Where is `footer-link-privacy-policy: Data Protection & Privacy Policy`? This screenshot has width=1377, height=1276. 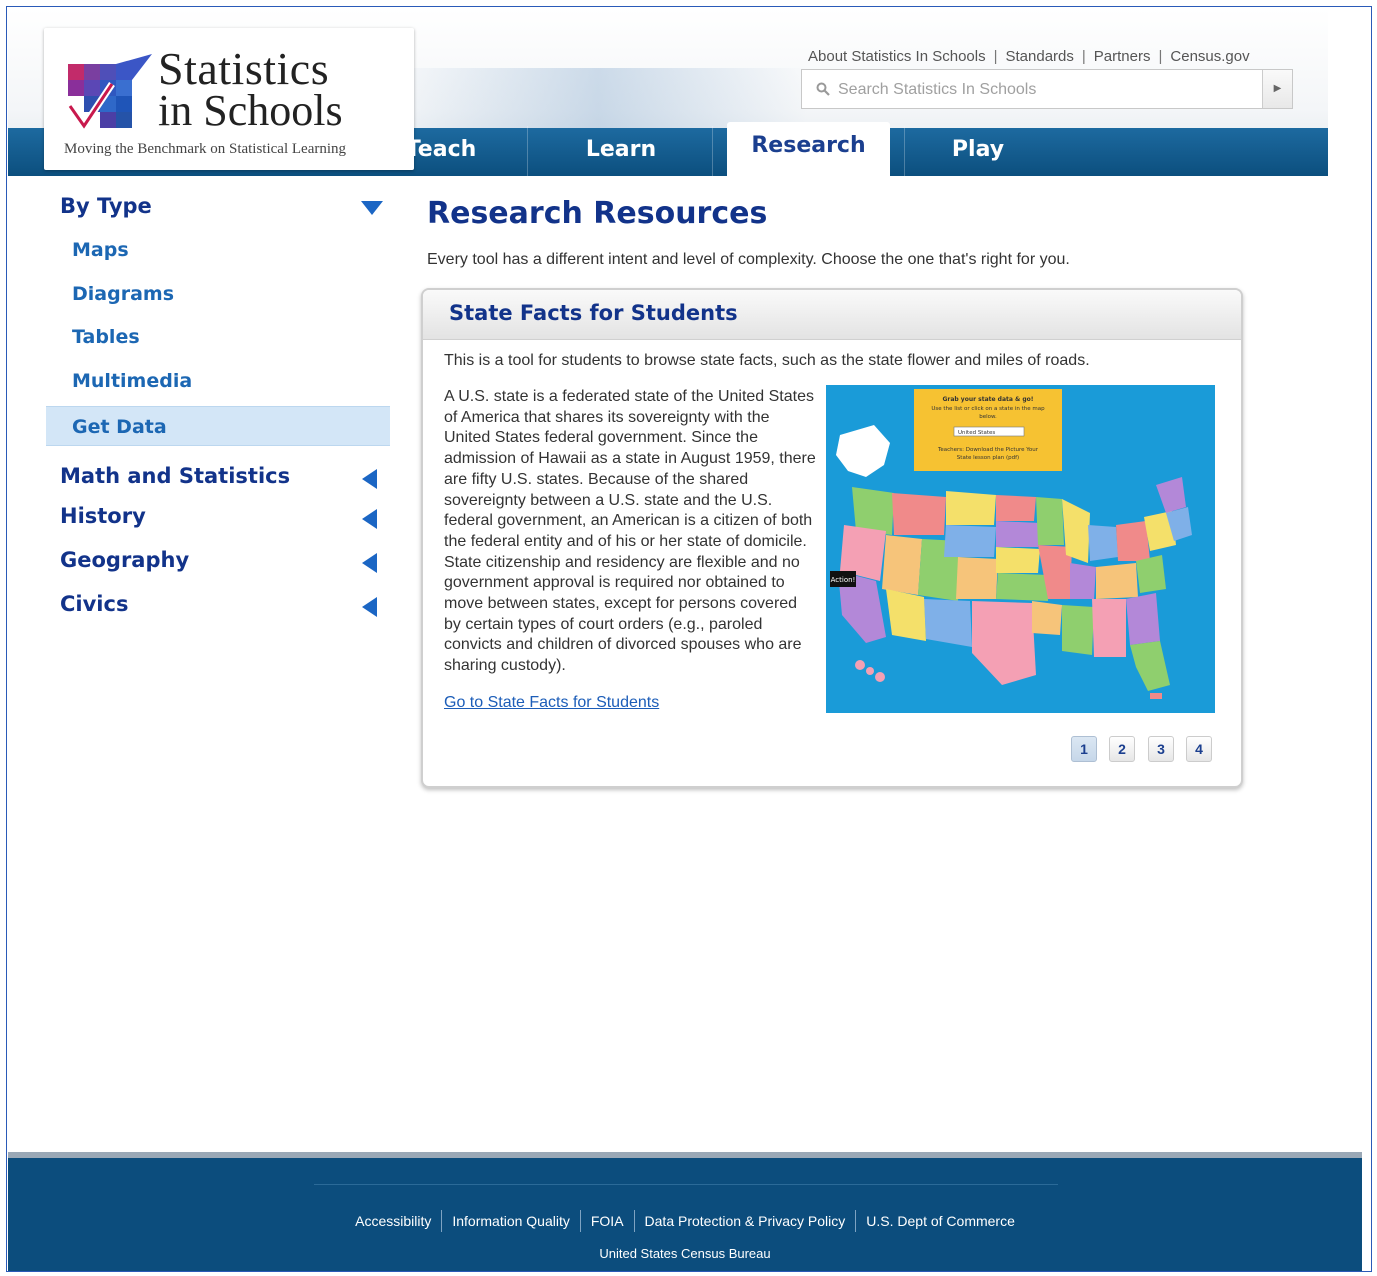 footer-link-privacy-policy: Data Protection & Privacy Policy is located at coordinates (744, 1221).